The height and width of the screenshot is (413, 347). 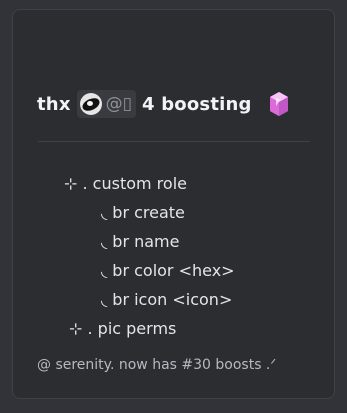 What do you see at coordinates (90, 104) in the screenshot?
I see `avatar` at bounding box center [90, 104].